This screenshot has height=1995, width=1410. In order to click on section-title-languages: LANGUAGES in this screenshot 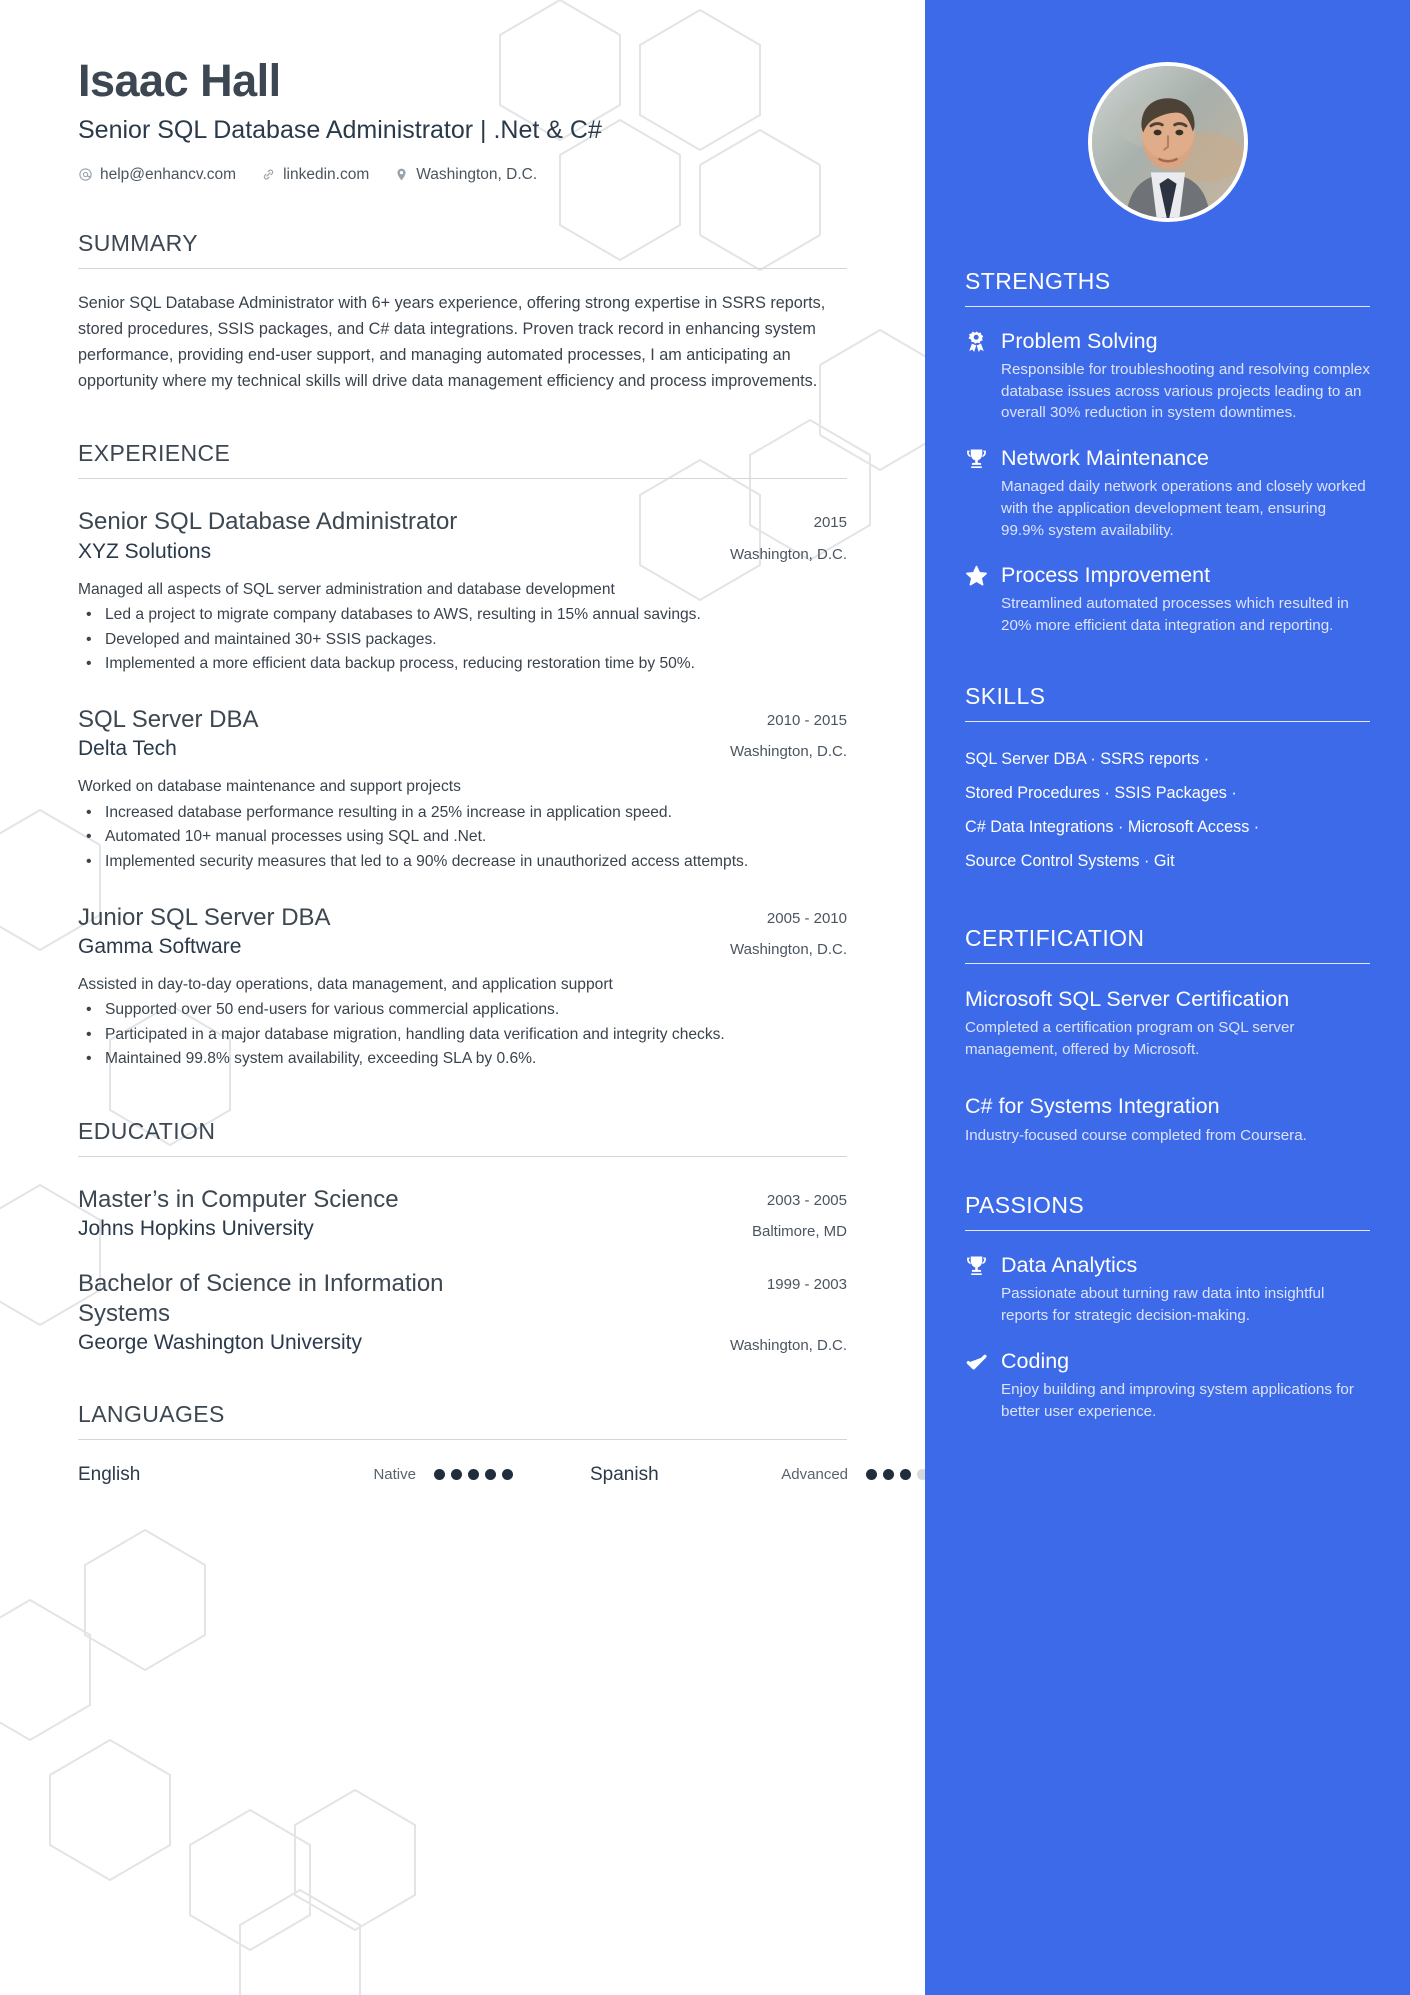, I will do `click(151, 1413)`.